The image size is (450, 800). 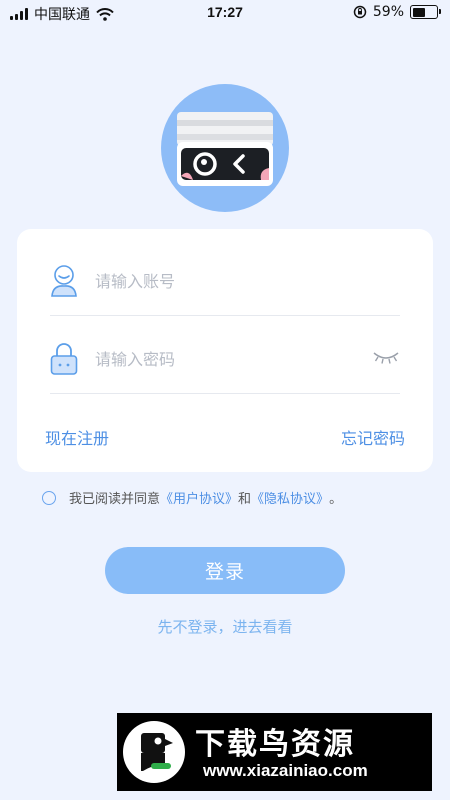 I want to click on account-field, so click(x=225, y=280).